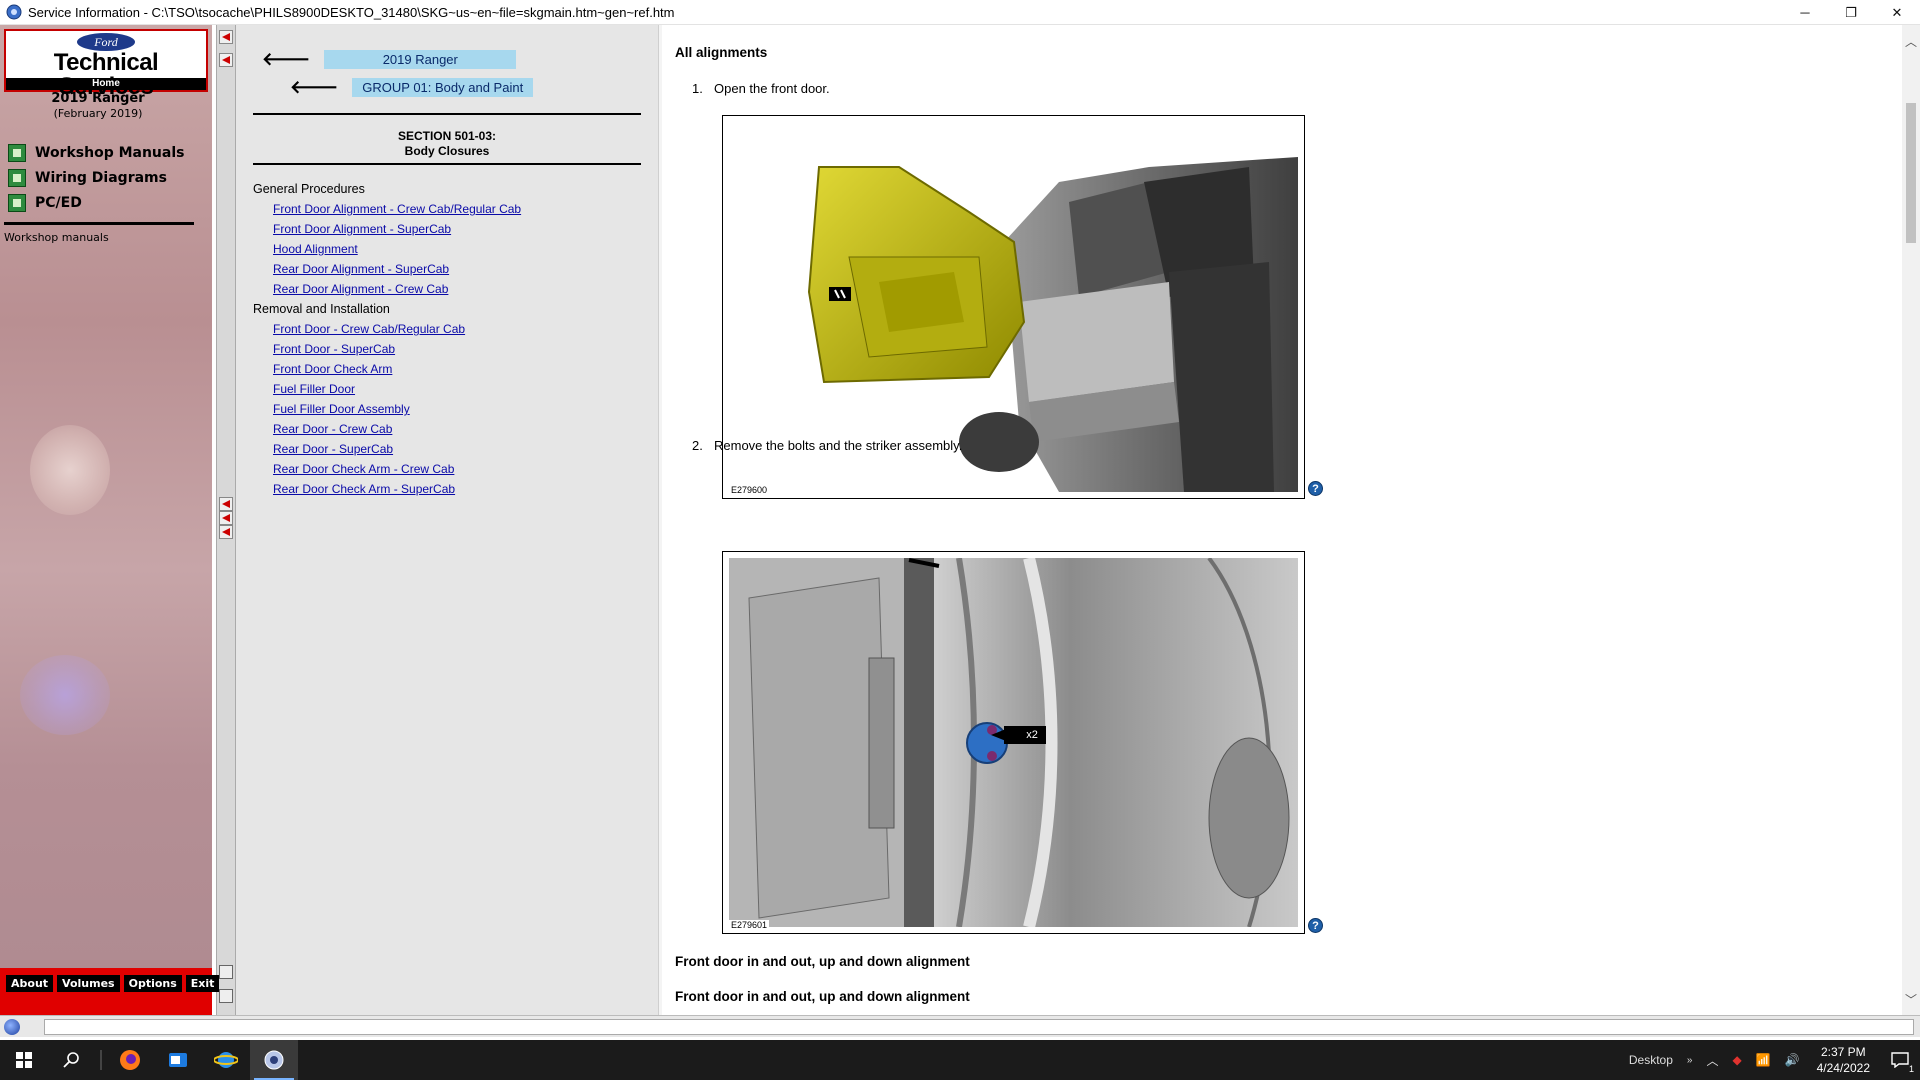 The height and width of the screenshot is (1080, 1920). What do you see at coordinates (1911, 1000) in the screenshot?
I see `scroll-down-icon: ﹀` at bounding box center [1911, 1000].